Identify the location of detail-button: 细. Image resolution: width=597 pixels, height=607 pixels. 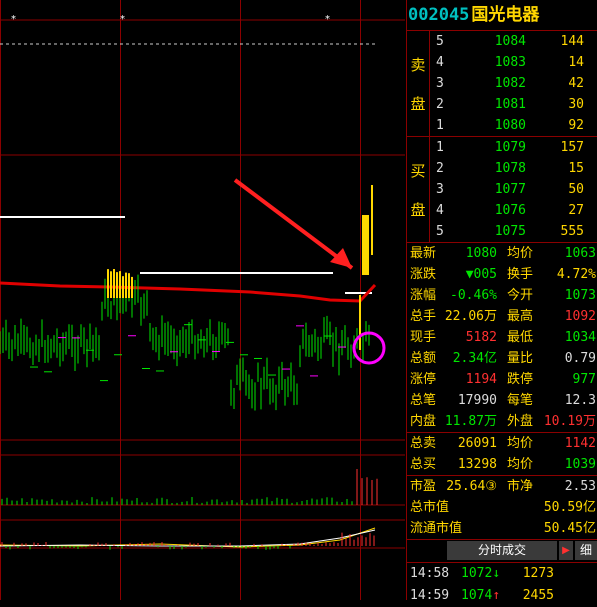
(586, 550).